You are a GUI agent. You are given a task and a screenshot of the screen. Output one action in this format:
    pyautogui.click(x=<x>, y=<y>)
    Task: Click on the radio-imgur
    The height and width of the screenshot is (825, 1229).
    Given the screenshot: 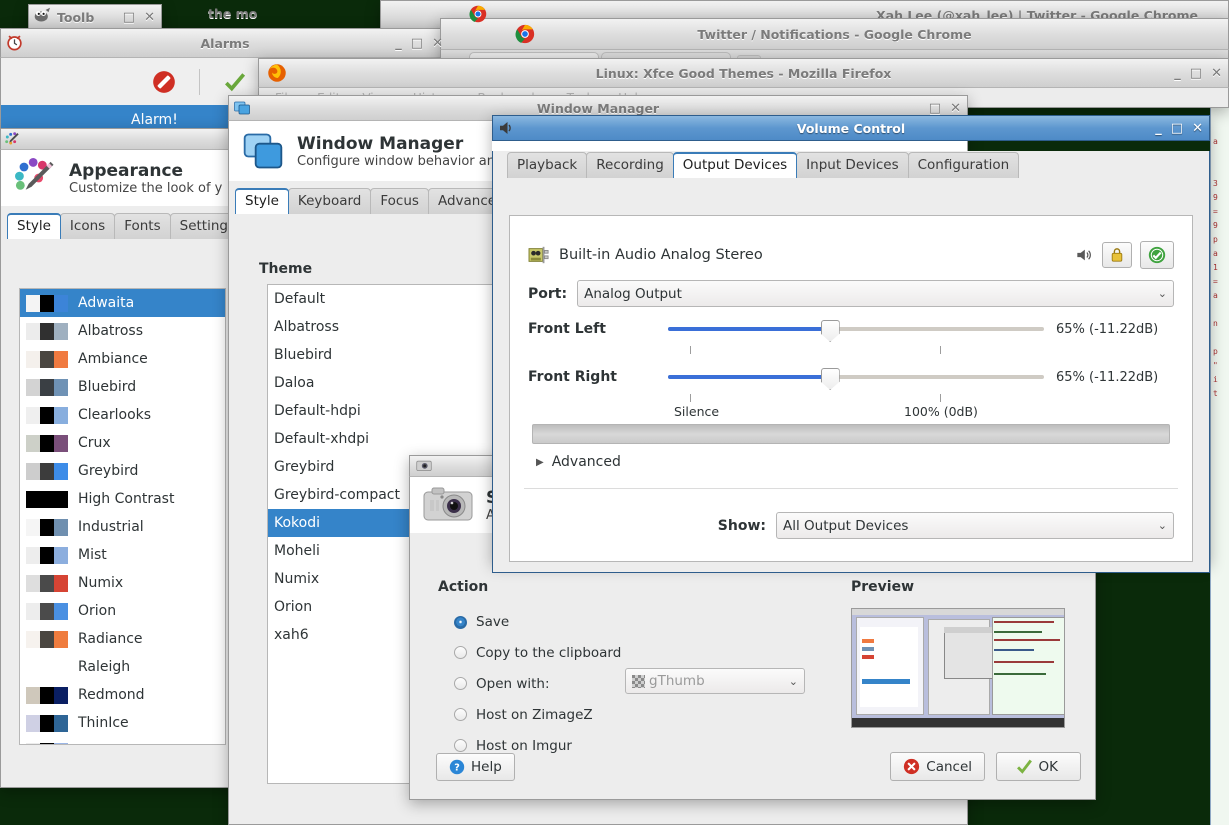 What is the action you would take?
    pyautogui.click(x=460, y=745)
    